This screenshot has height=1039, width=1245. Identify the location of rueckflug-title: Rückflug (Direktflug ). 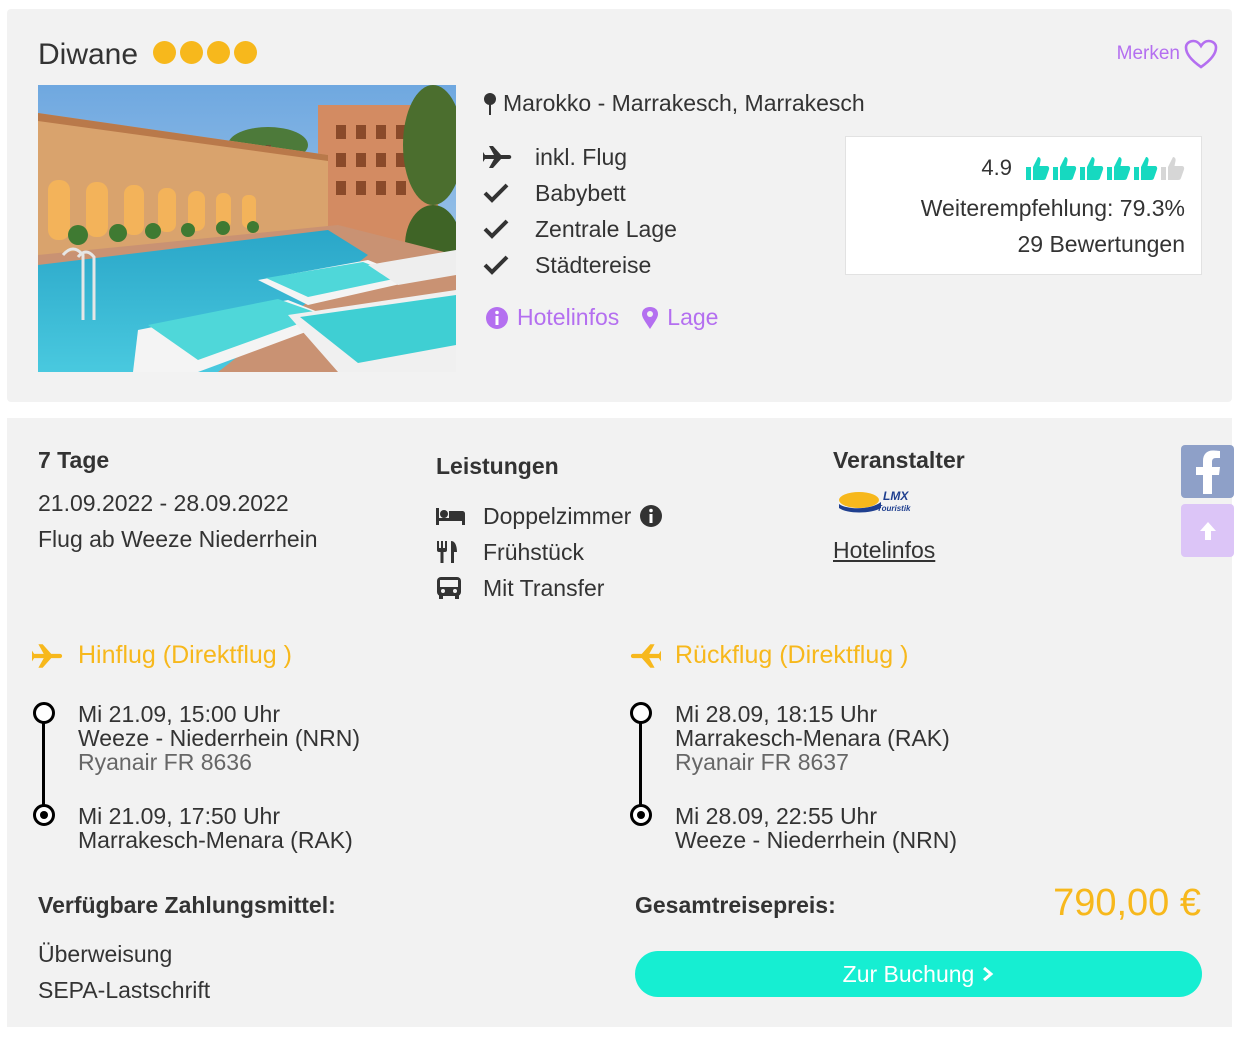
(768, 655).